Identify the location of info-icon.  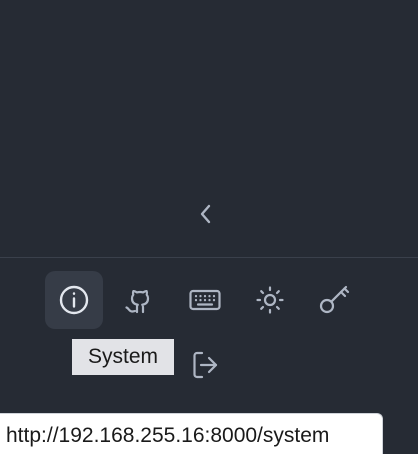
(74, 300).